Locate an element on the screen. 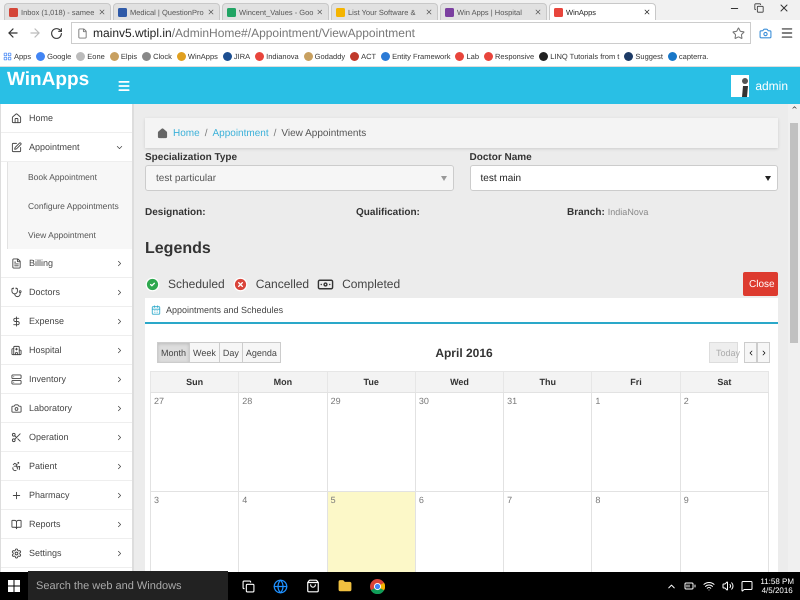 This screenshot has height=600, width=800. avatar-icon is located at coordinates (740, 85).